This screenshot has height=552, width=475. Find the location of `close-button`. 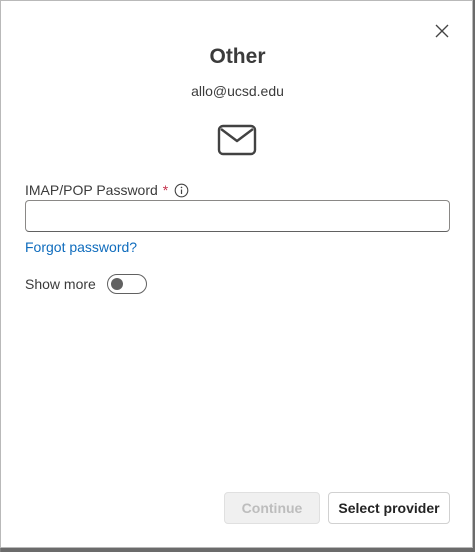

close-button is located at coordinates (442, 31).